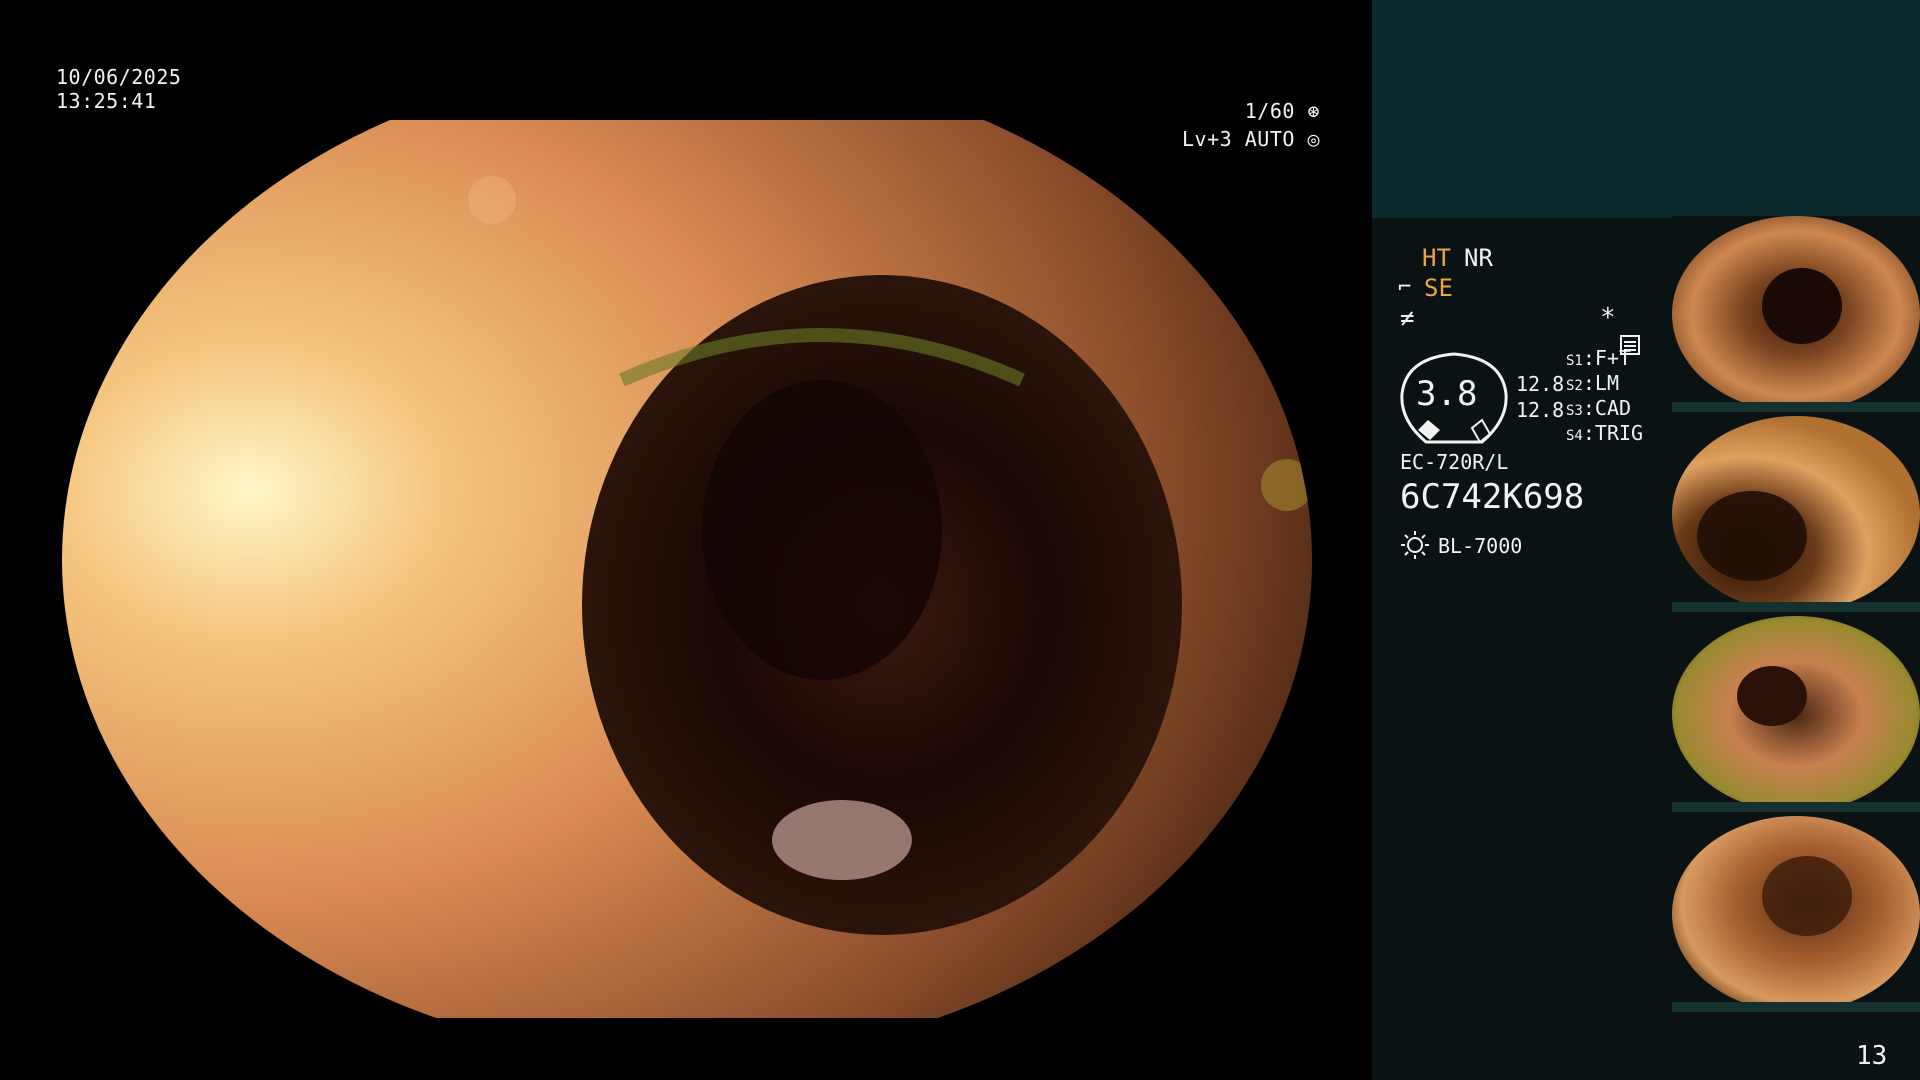 Image resolution: width=1920 pixels, height=1080 pixels. What do you see at coordinates (1574, 386) in the screenshot?
I see `switch-key: S2` at bounding box center [1574, 386].